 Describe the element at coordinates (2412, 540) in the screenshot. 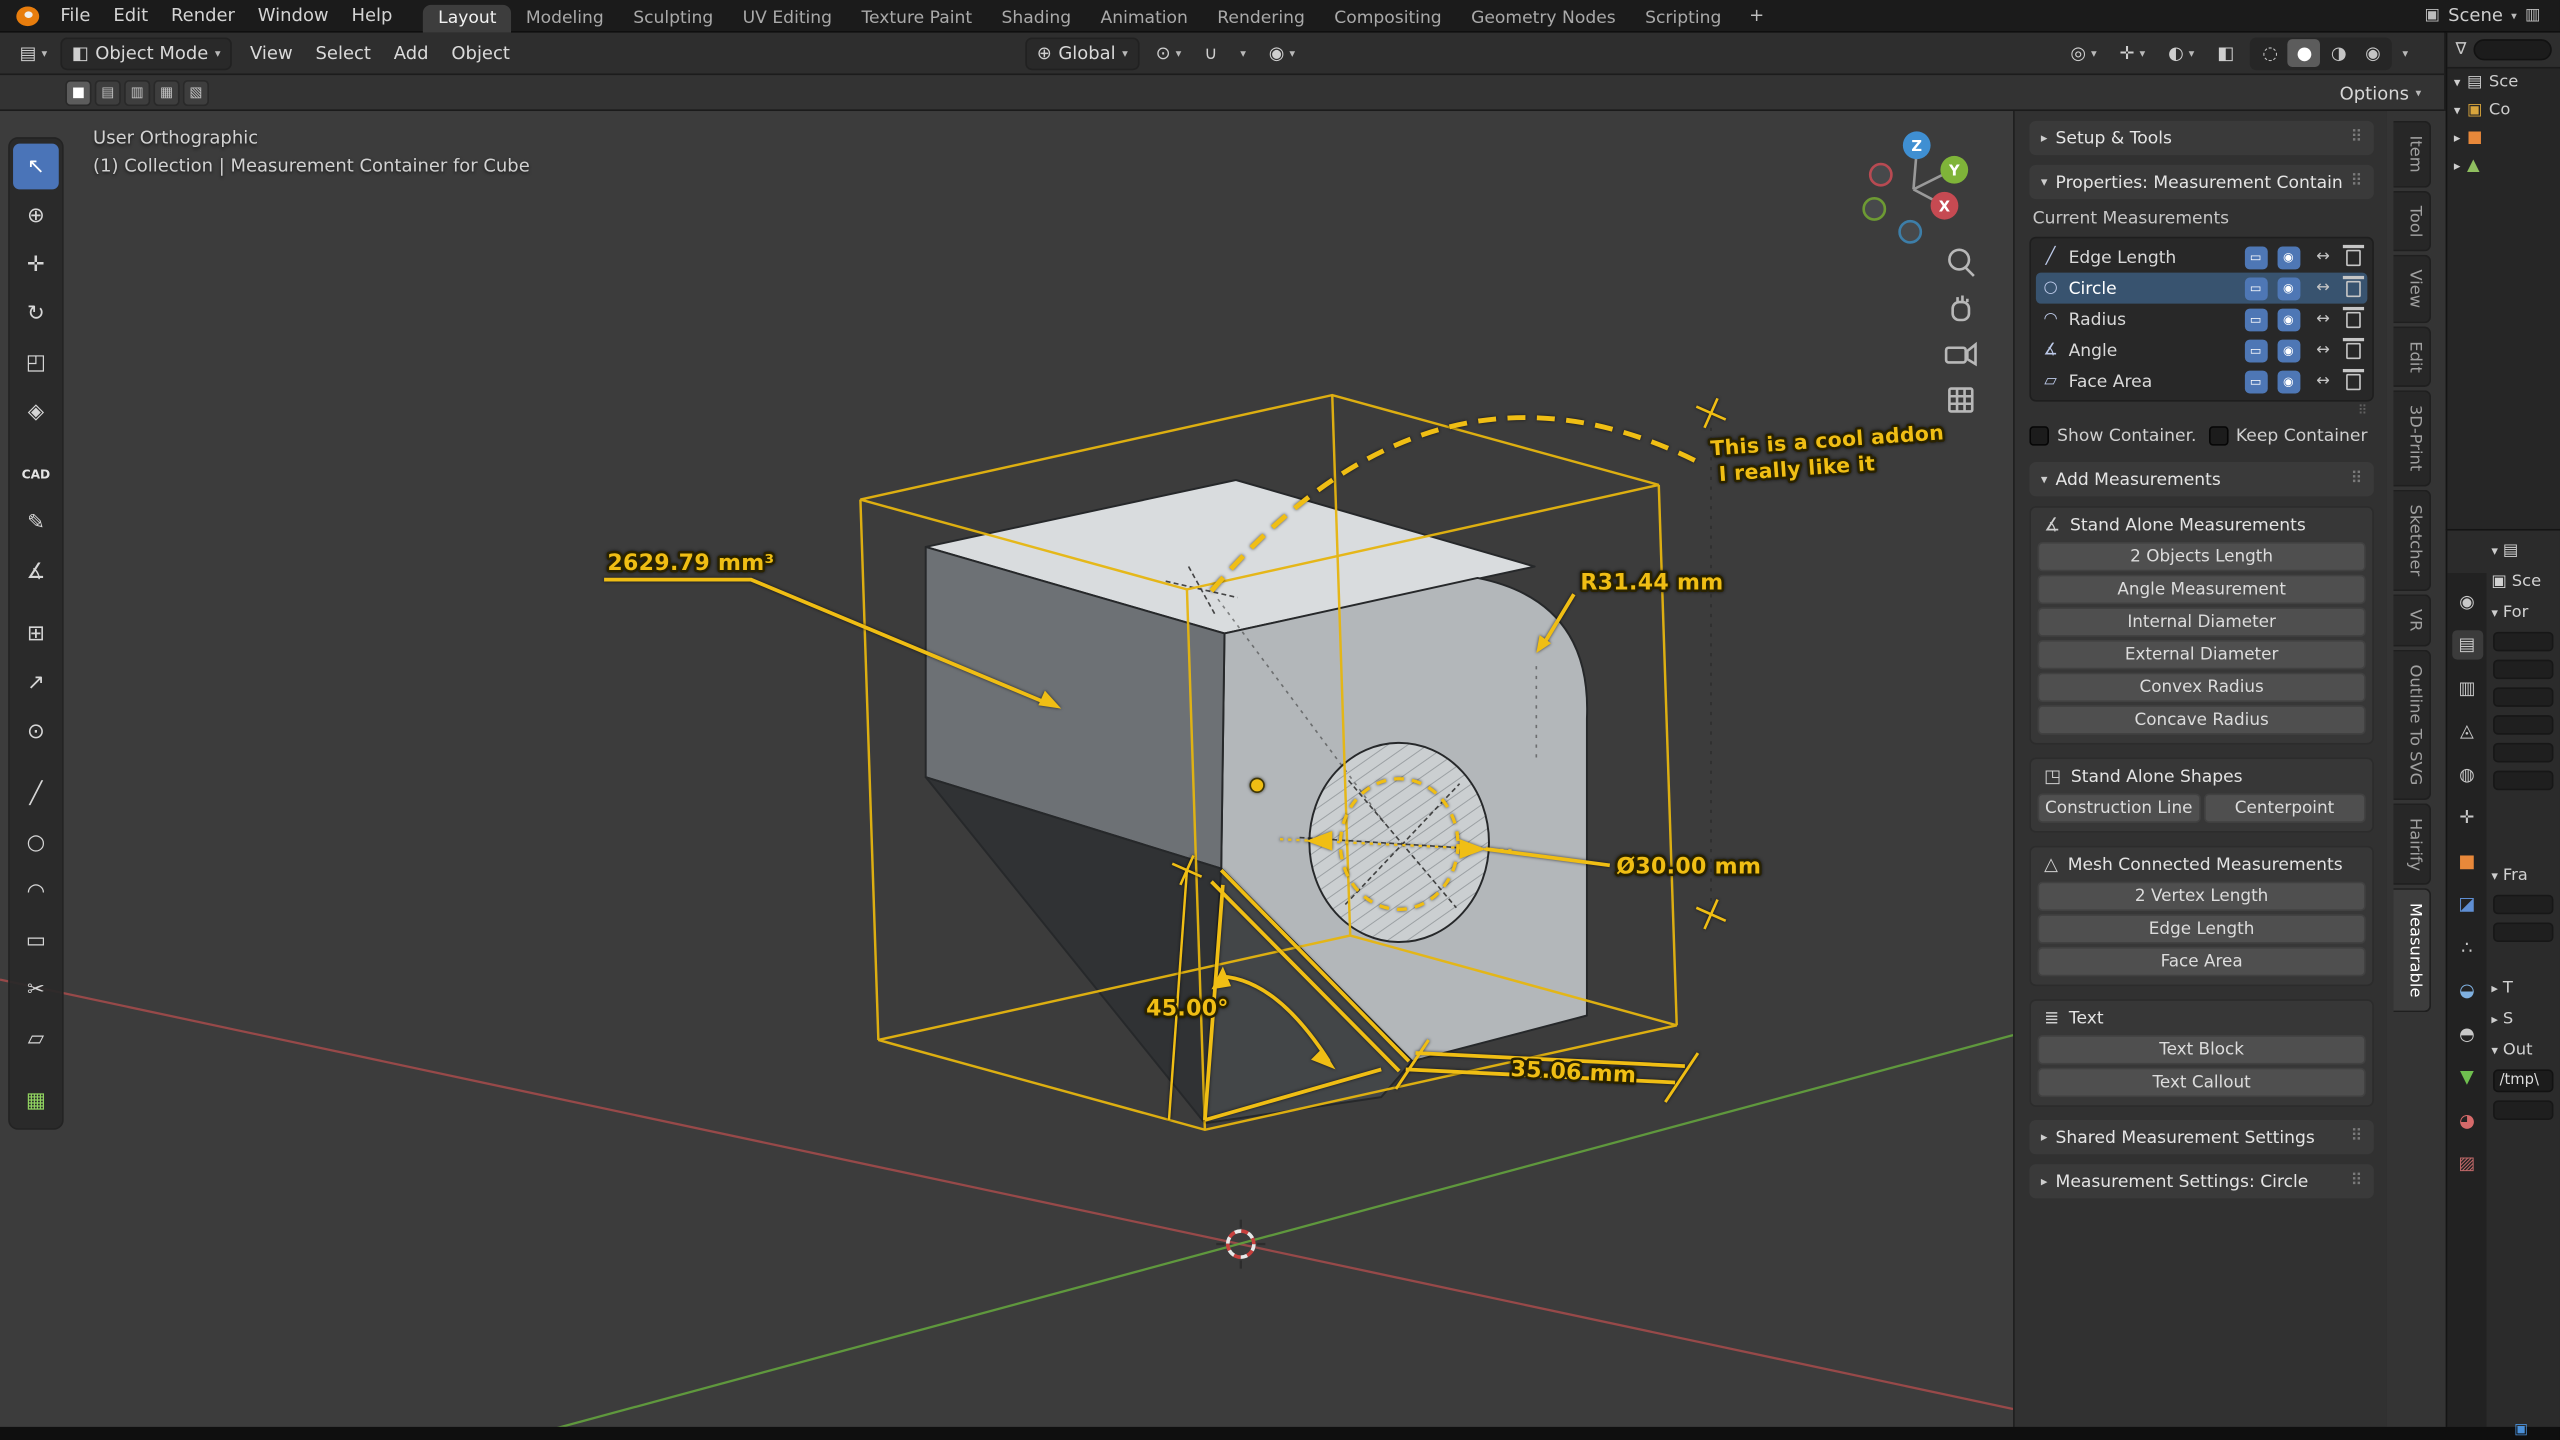

I see `sidebar-tab-sketcher: Sketcher` at that location.